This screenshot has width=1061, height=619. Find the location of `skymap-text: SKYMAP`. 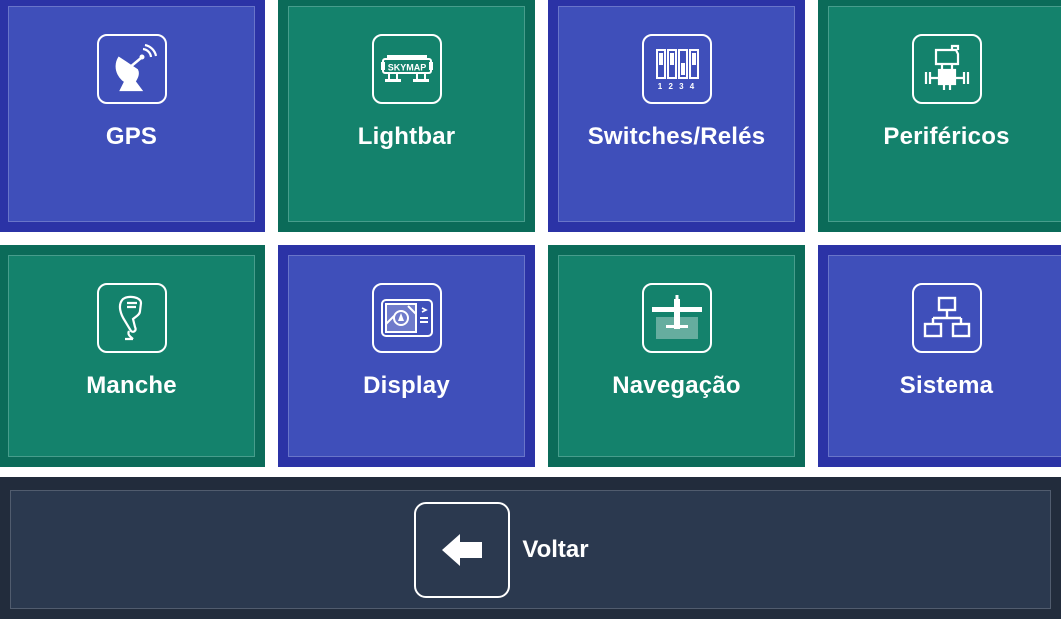

skymap-text: SKYMAP is located at coordinates (406, 68).